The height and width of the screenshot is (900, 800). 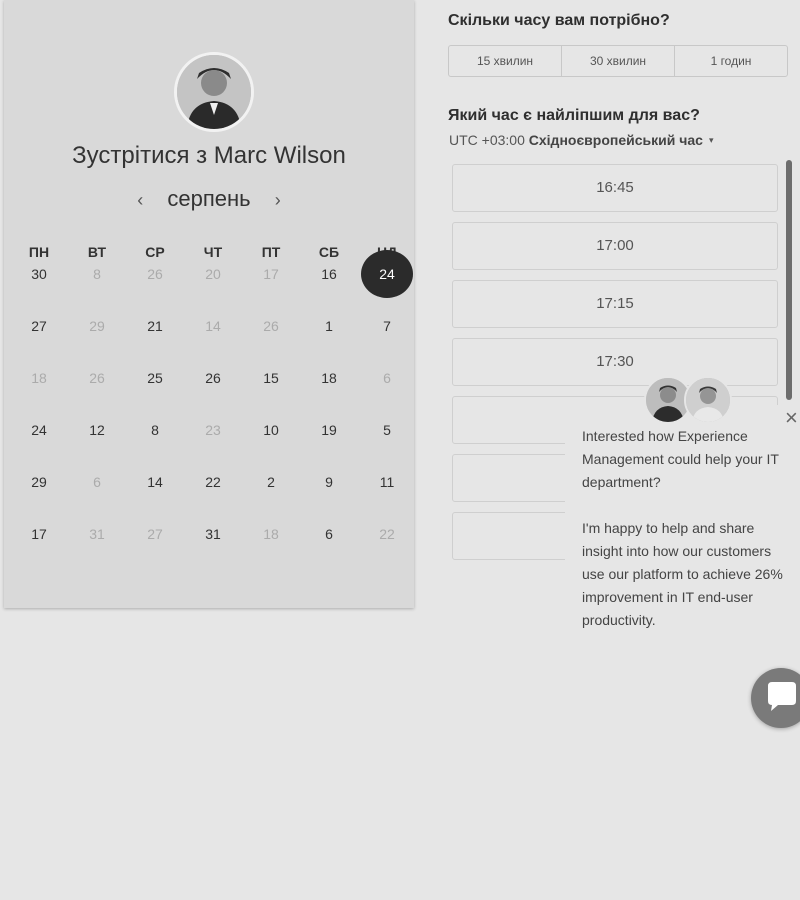 I want to click on weekday-label: СР, so click(x=155, y=252).